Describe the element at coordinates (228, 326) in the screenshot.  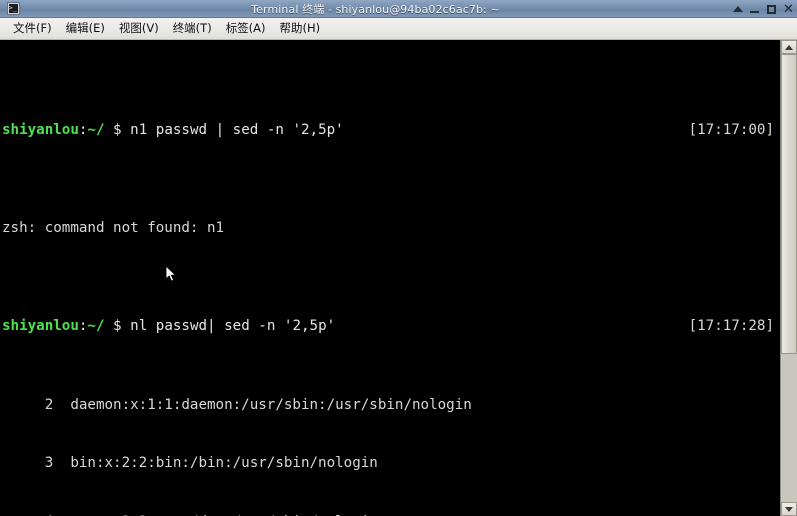
I see `terminal-command: nl passwd| sed -n '2,5p'` at that location.